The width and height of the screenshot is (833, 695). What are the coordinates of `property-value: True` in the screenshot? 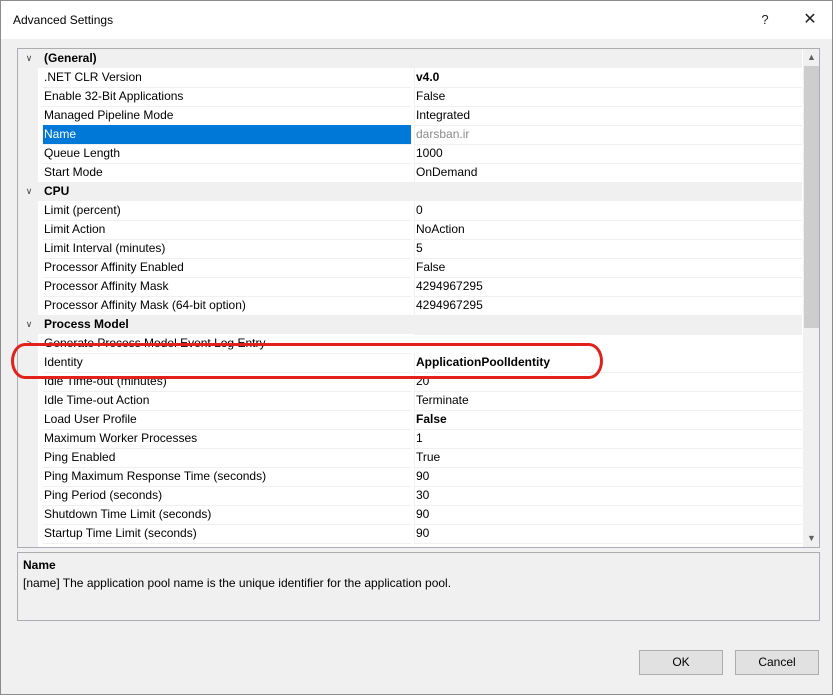 It's located at (608, 458).